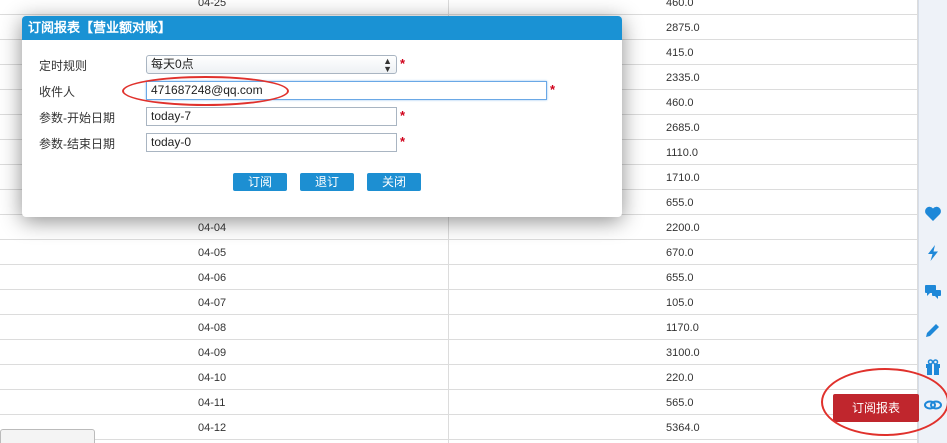 The height and width of the screenshot is (443, 947). What do you see at coordinates (260, 182) in the screenshot?
I see `subscribe-button: 订阅` at bounding box center [260, 182].